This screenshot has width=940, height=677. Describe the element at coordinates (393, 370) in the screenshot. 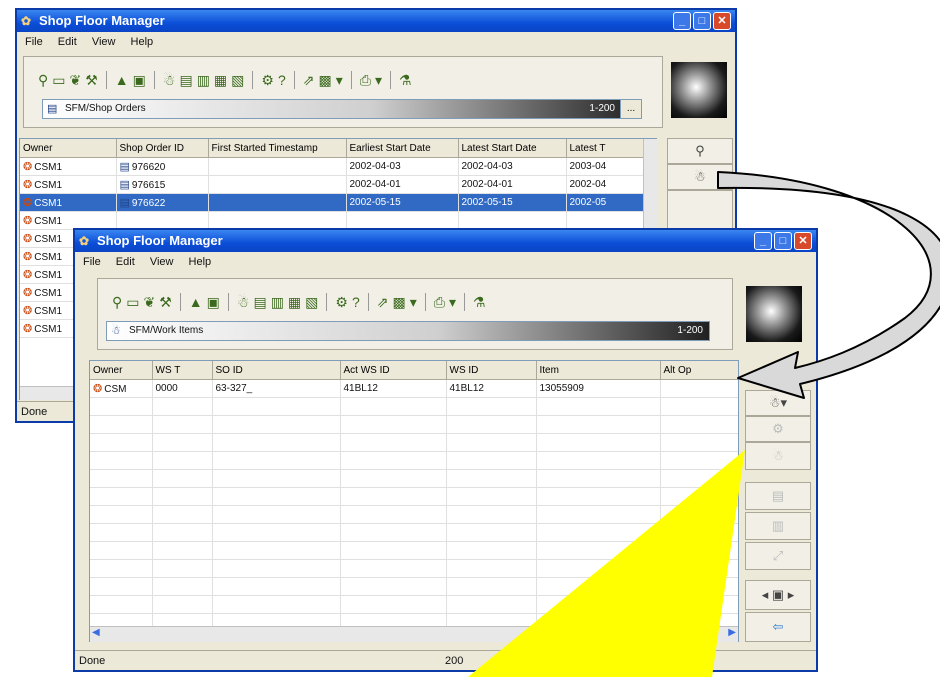

I see `col-act-ws-id: Act WS ID` at that location.